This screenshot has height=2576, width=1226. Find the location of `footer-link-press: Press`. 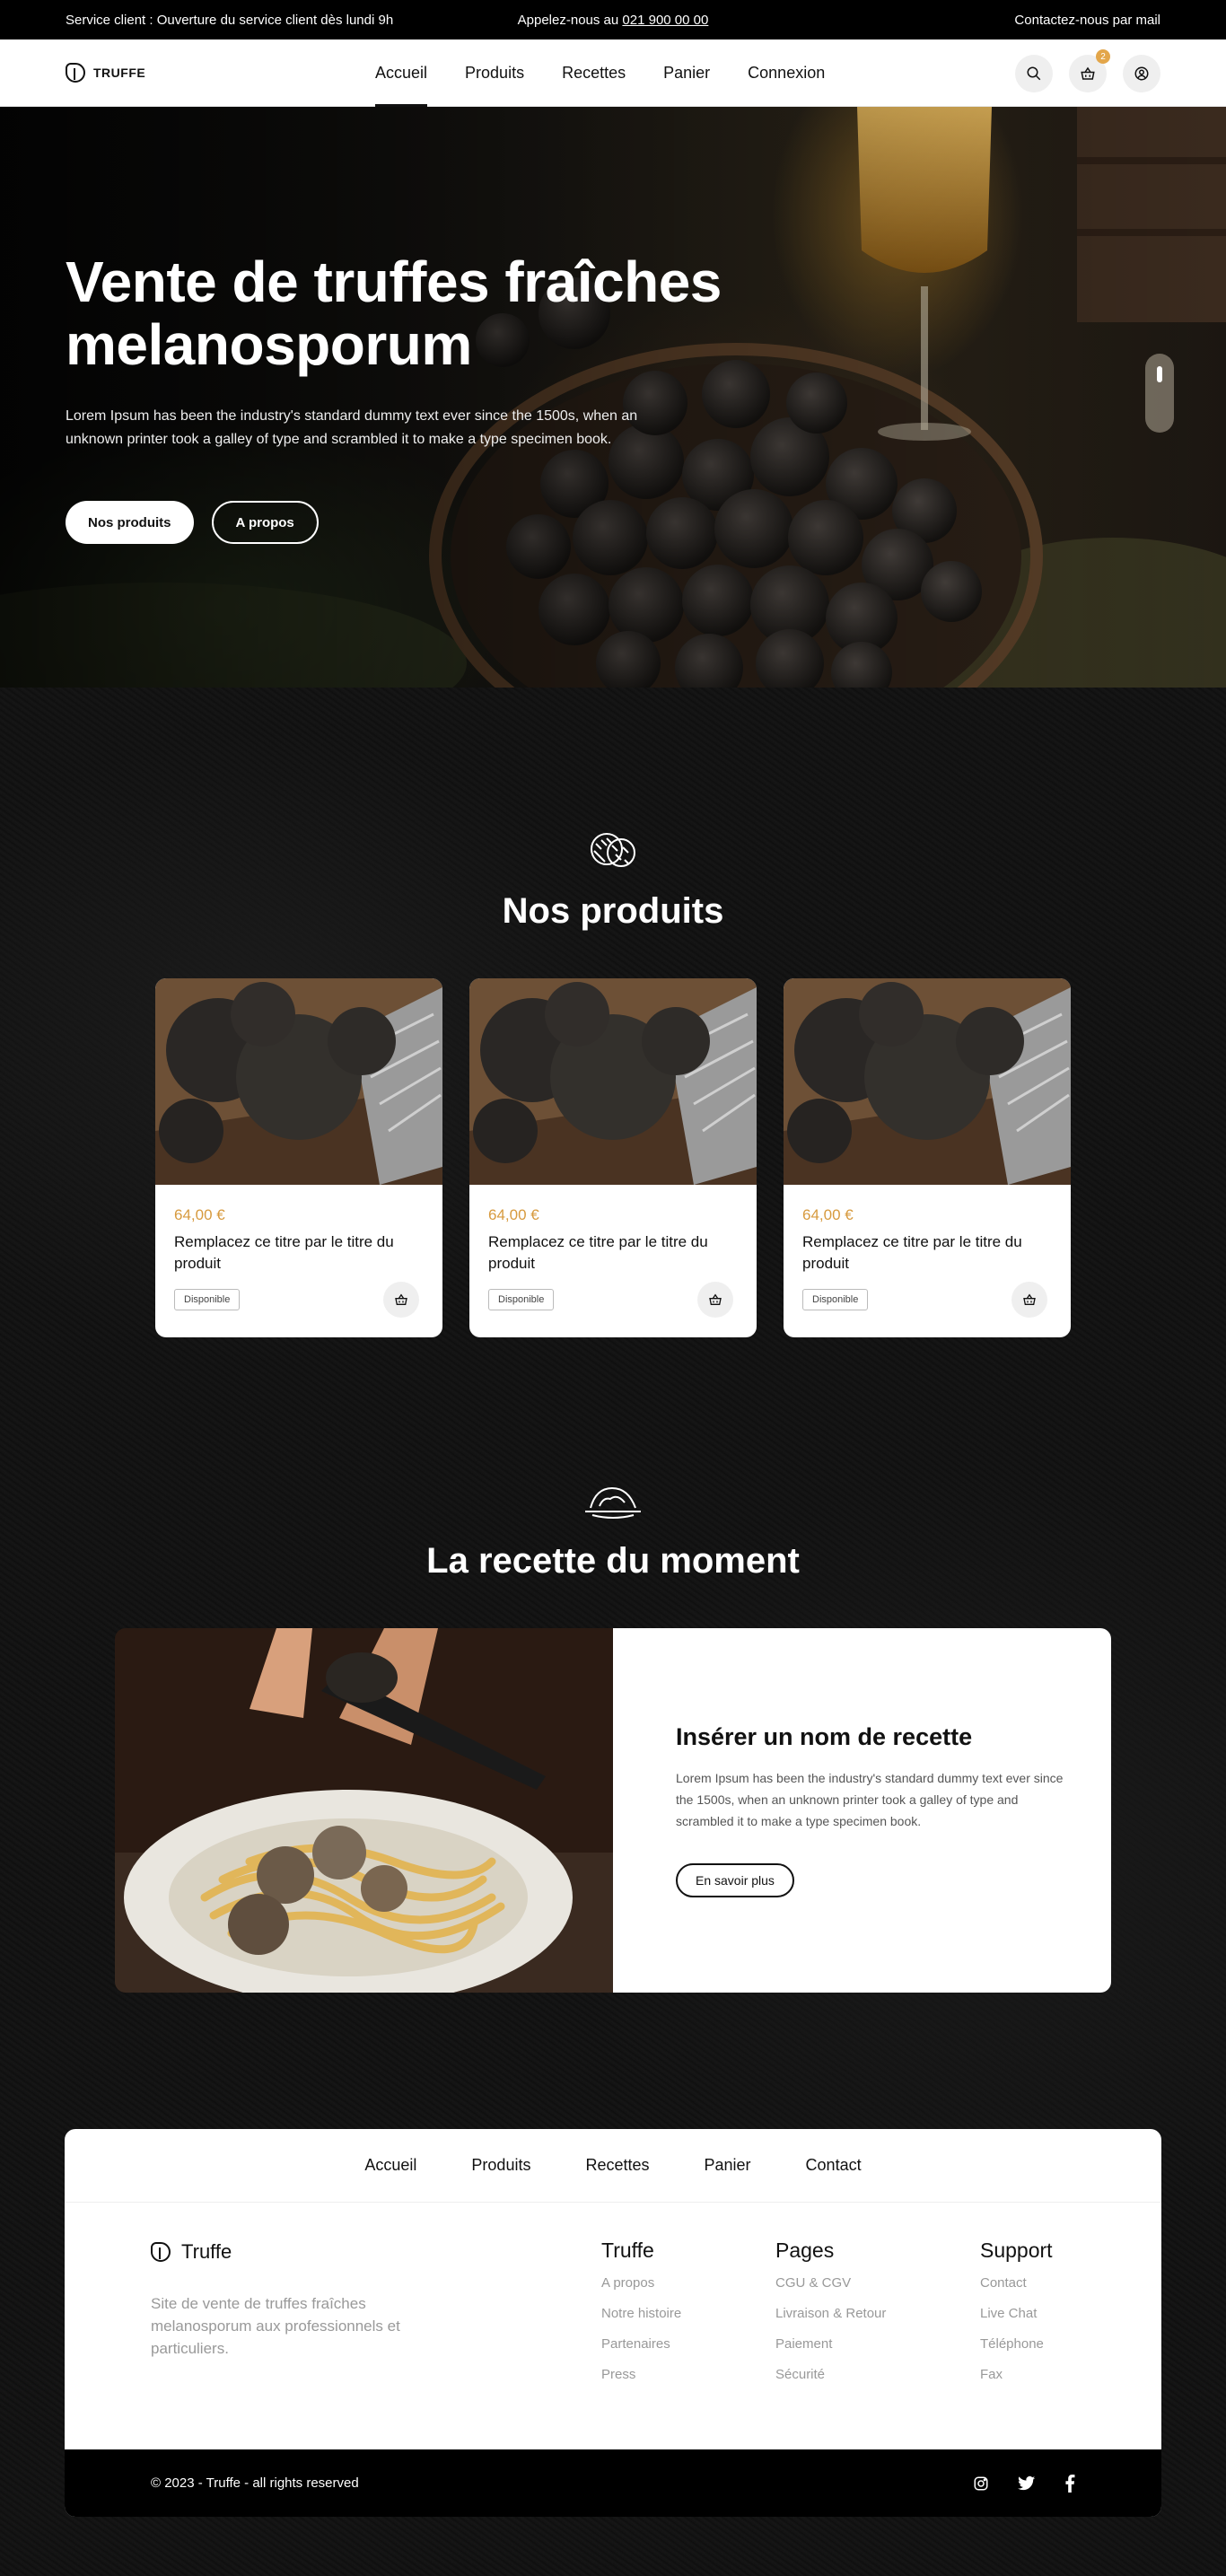

footer-link-press: Press is located at coordinates (641, 2374).